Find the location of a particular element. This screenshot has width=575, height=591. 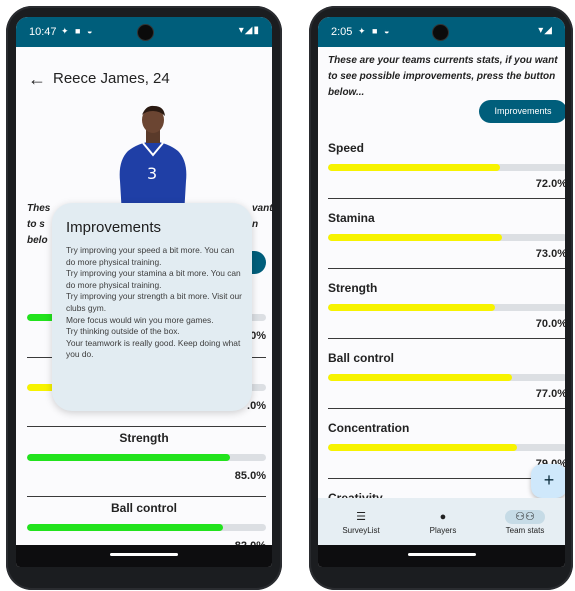

plus-icon: + is located at coordinates (549, 480).